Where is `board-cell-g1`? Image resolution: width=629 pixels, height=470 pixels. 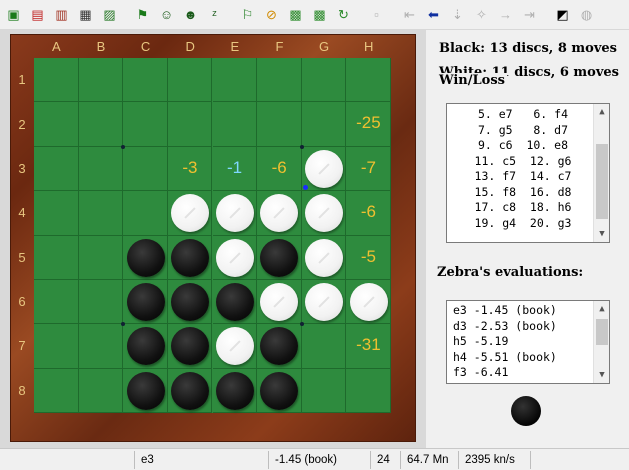 board-cell-g1 is located at coordinates (324, 80).